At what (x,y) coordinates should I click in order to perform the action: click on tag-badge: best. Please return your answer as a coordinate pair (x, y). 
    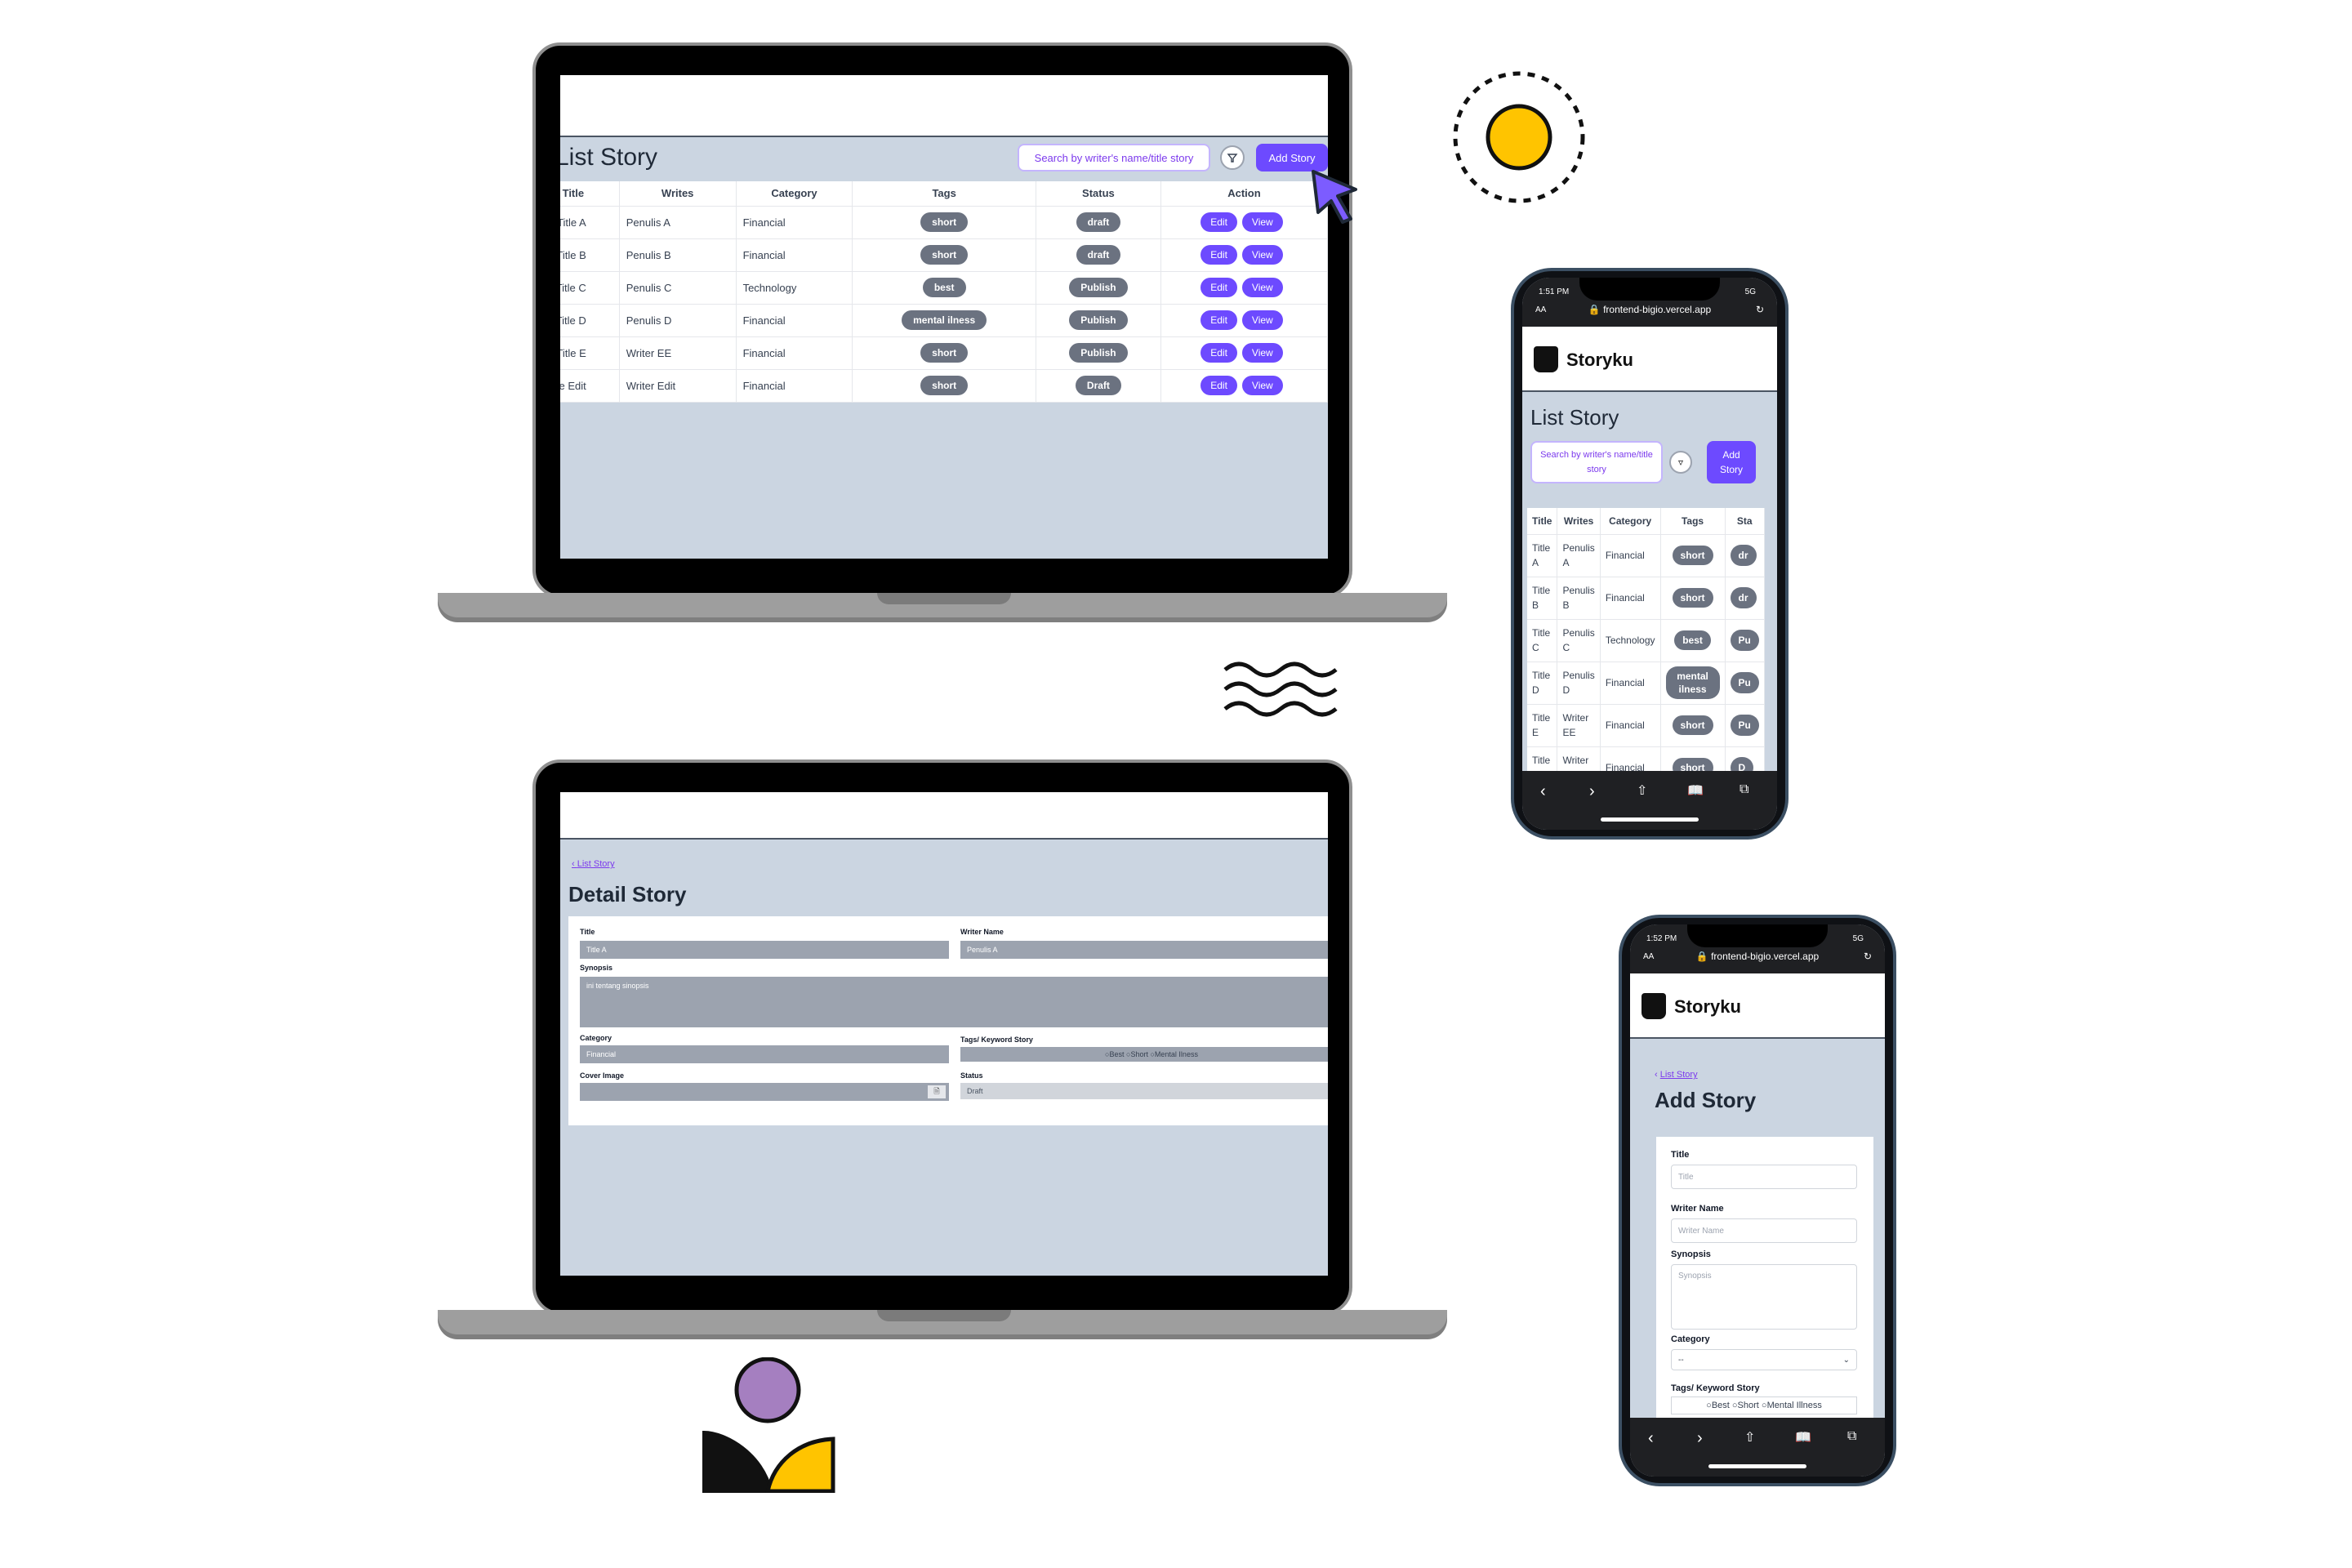
    Looking at the image, I should click on (1692, 640).